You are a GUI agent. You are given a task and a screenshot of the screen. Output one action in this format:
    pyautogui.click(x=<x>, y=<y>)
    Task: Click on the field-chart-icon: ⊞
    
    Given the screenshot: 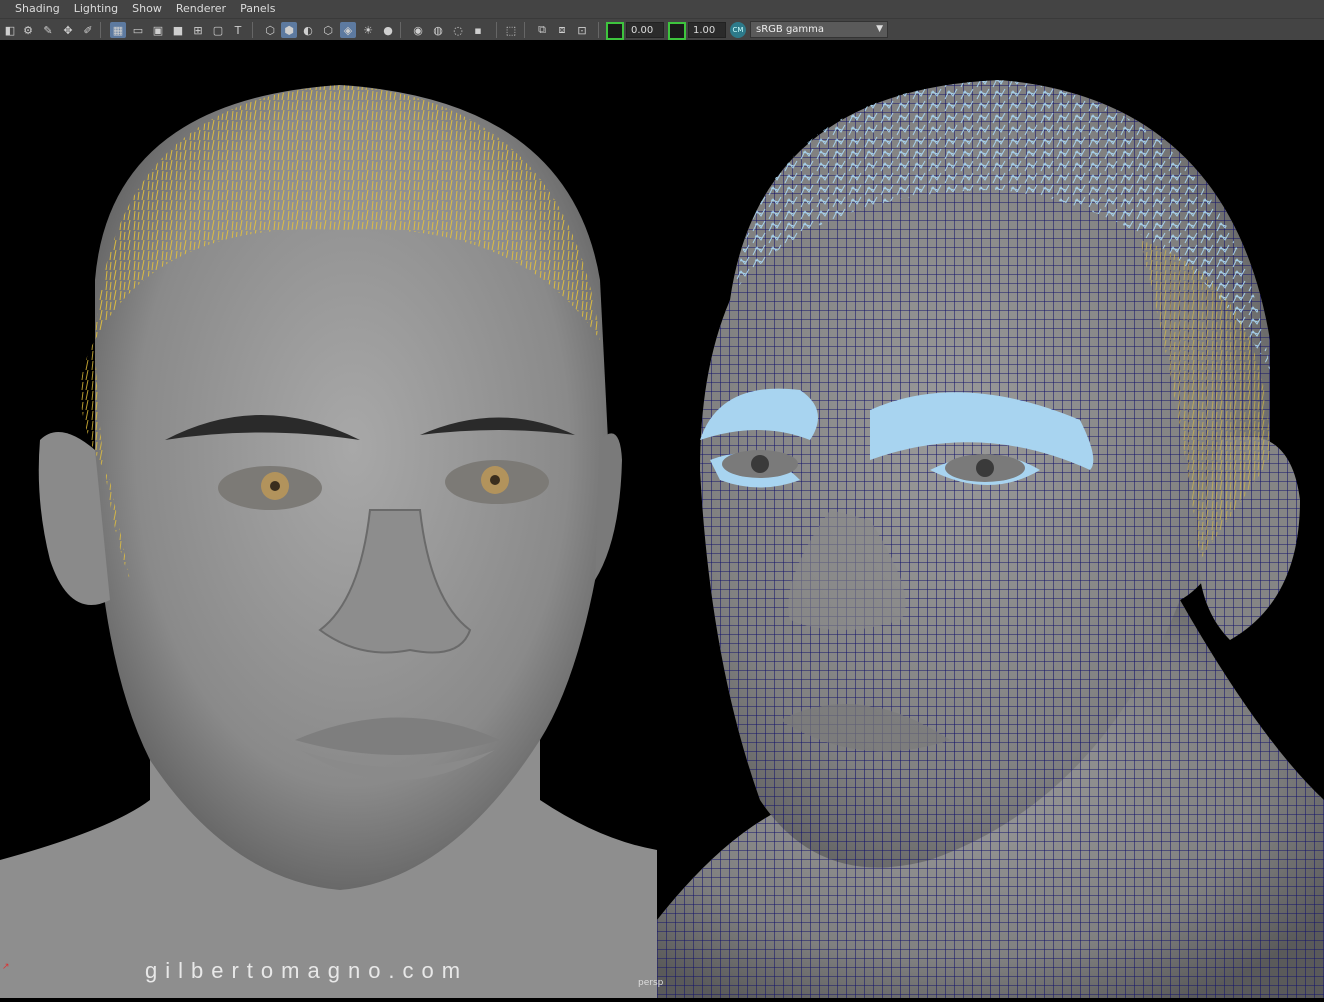 What is the action you would take?
    pyautogui.click(x=198, y=30)
    